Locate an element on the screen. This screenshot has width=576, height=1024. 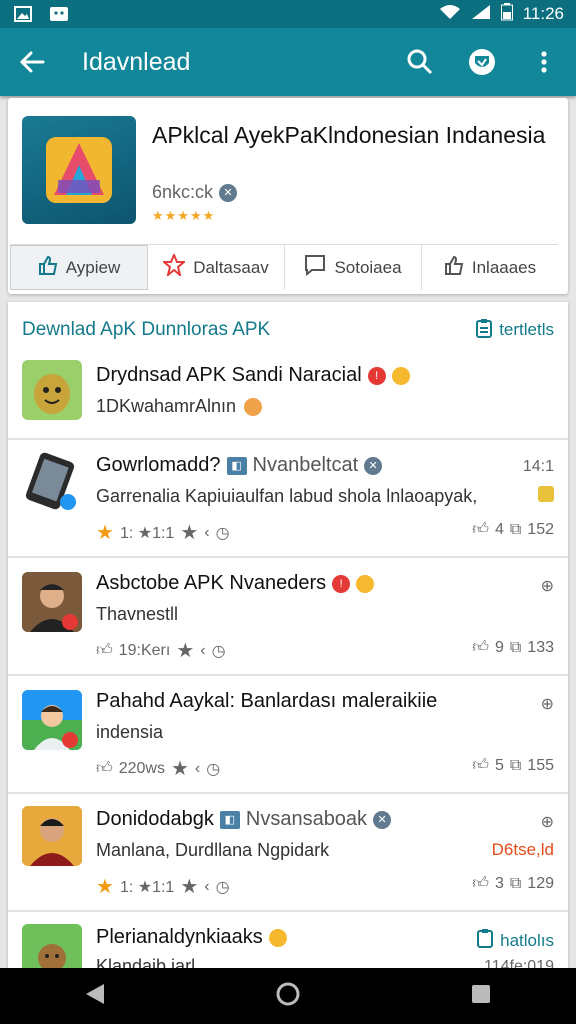
item-title: Pahahd Aaykal: Banlardası maleraikiie is located at coordinates (267, 701).